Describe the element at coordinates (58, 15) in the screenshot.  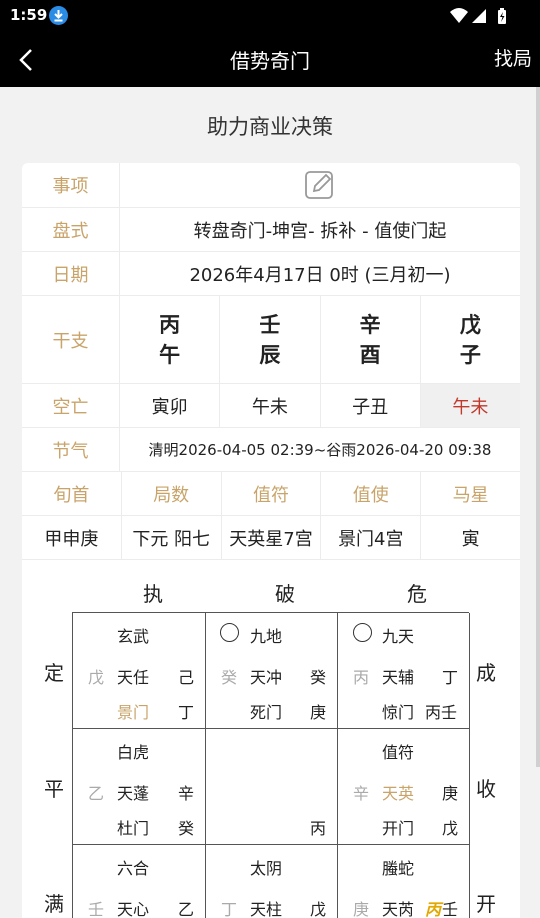
I see `download-icon` at that location.